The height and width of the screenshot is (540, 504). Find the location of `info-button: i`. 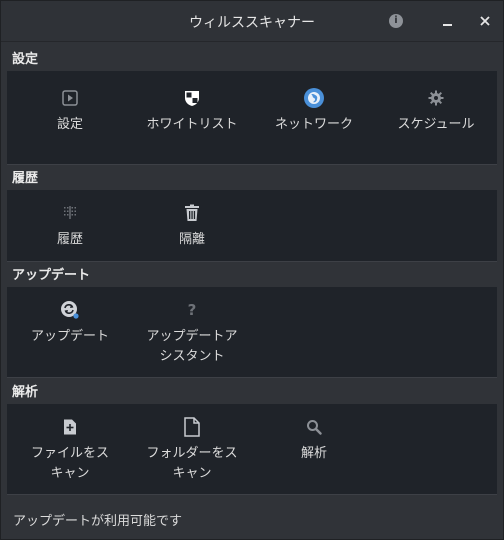

info-button: i is located at coordinates (396, 21).